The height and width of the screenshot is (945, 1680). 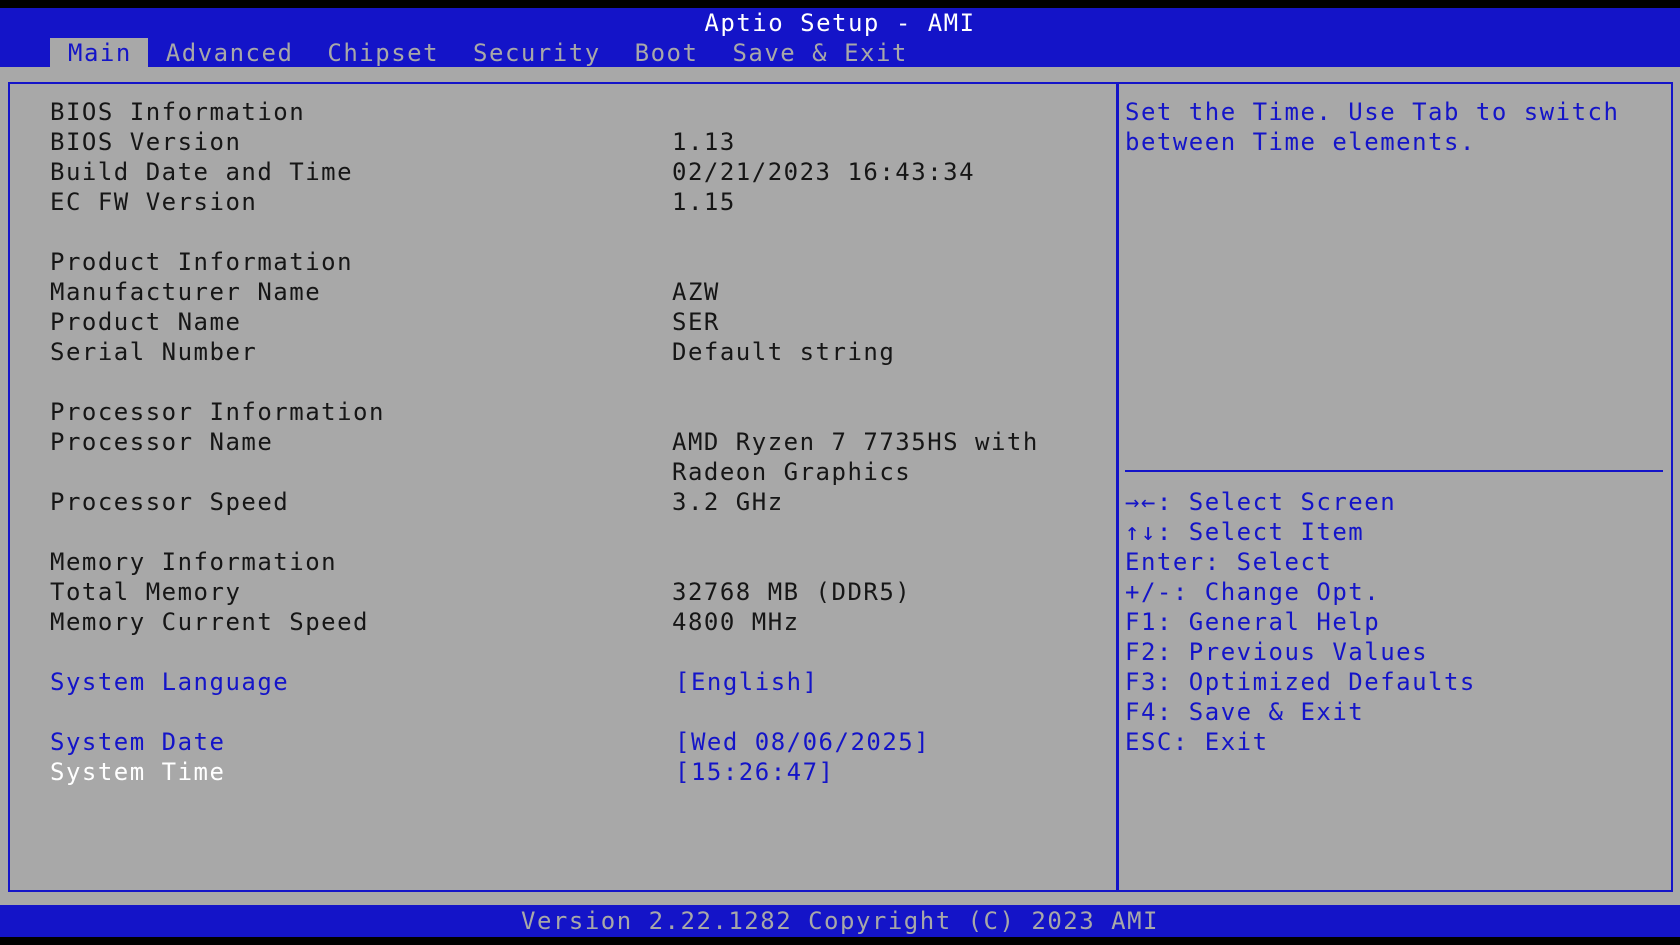 What do you see at coordinates (1394, 471) in the screenshot?
I see `help-divider` at bounding box center [1394, 471].